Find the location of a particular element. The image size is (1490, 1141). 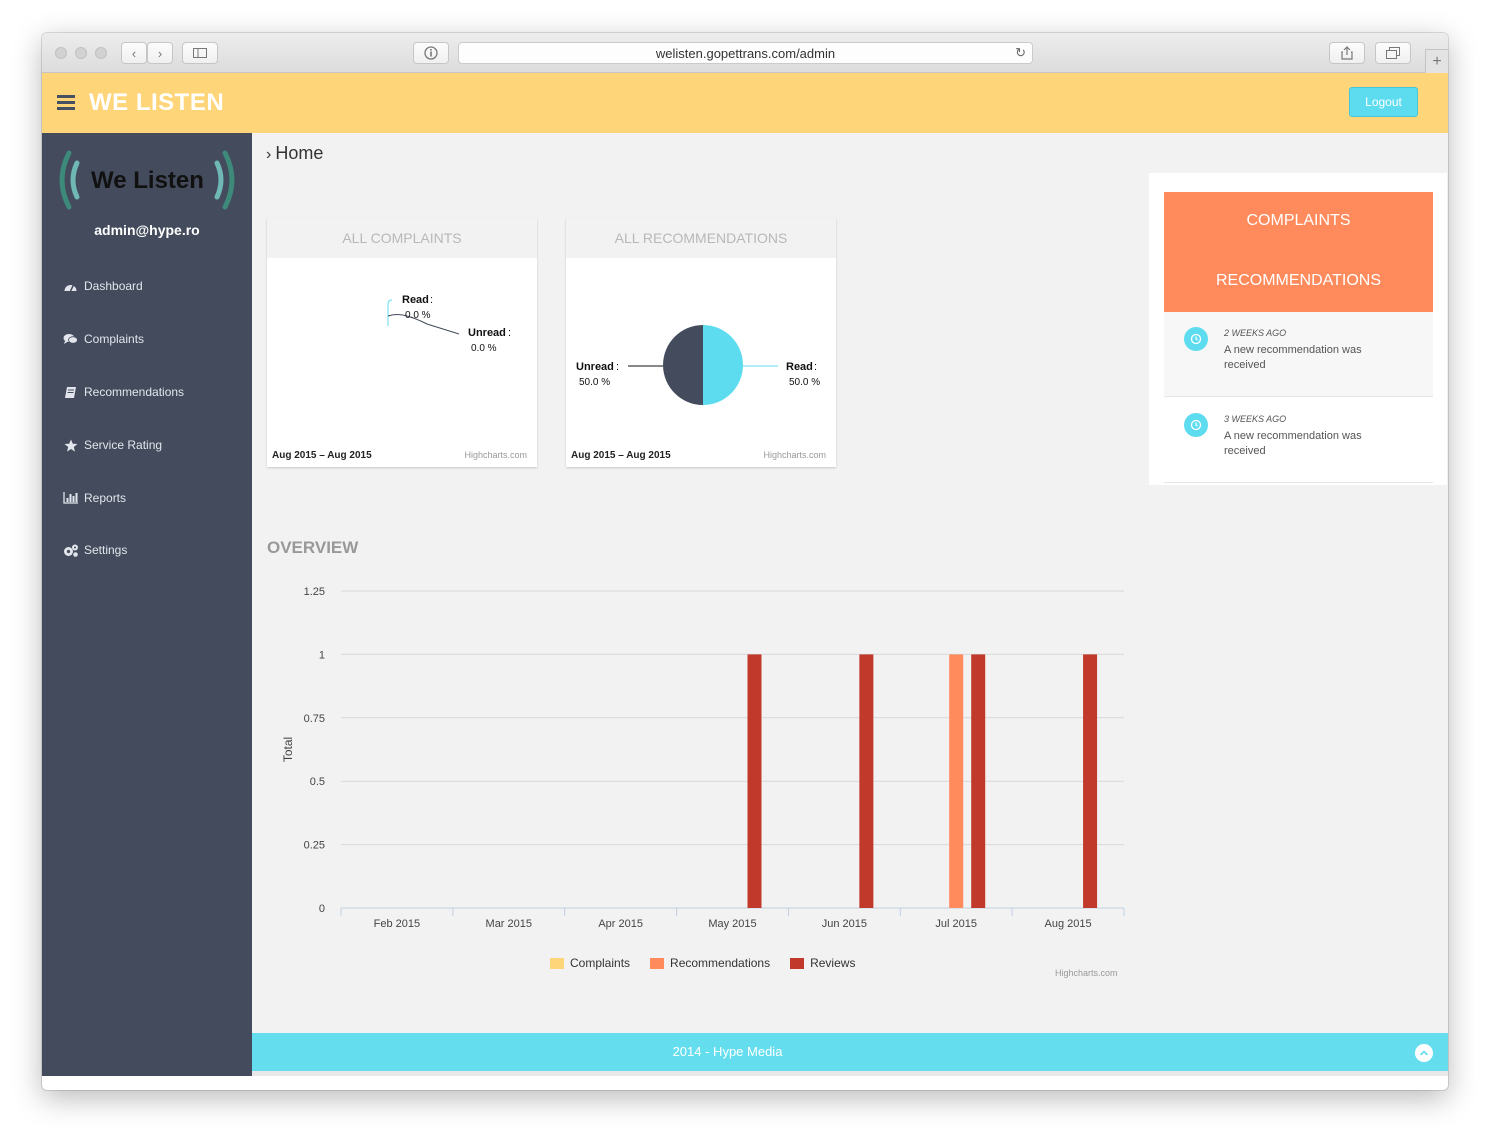

sidebar-item-reports: Reports is located at coordinates (94, 498).